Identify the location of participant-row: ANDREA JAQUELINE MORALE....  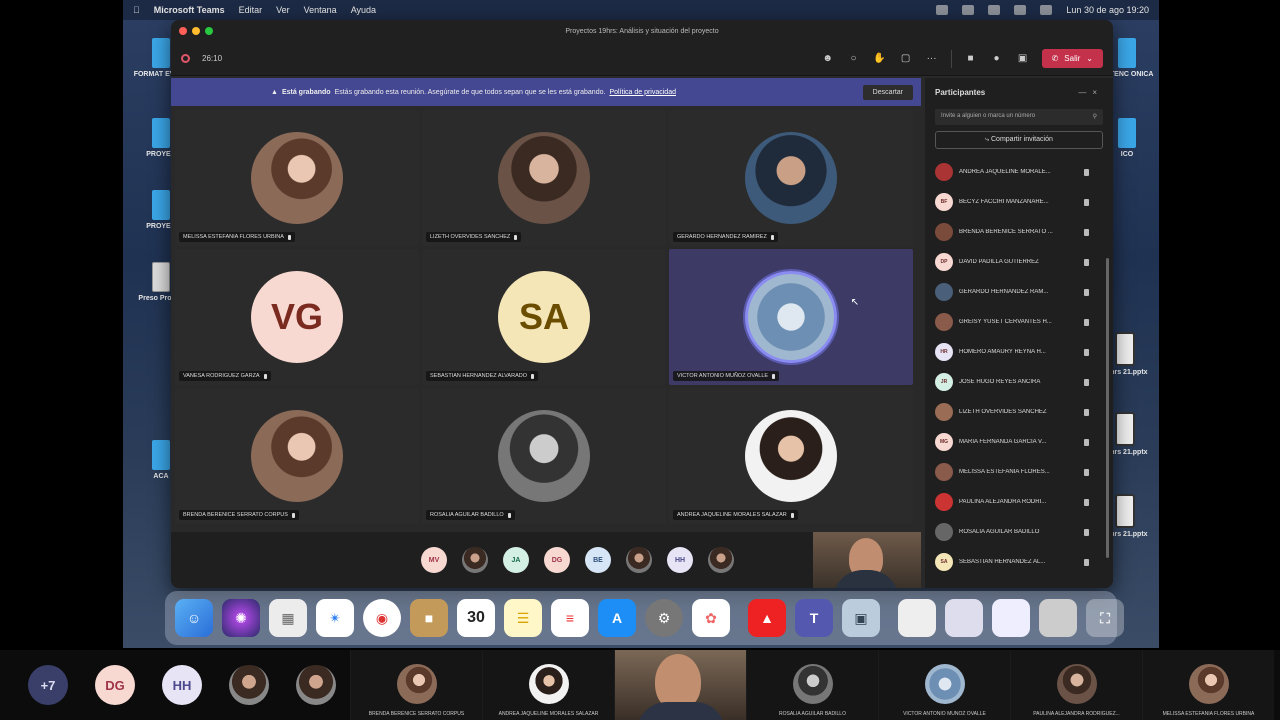
(1019, 172).